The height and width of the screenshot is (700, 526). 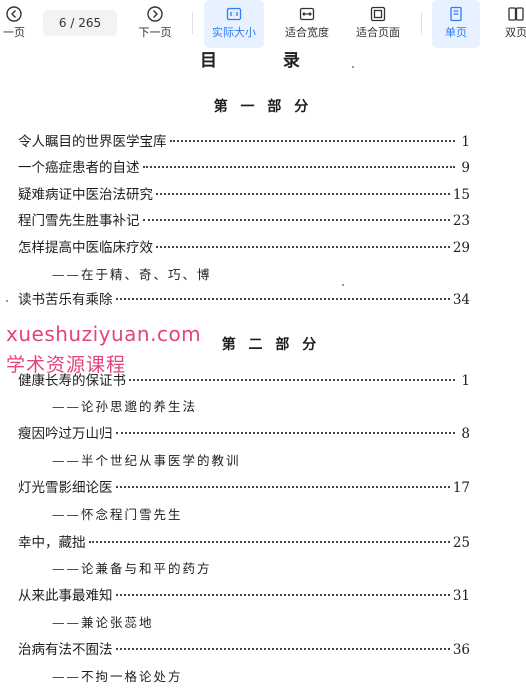 What do you see at coordinates (79, 168) in the screenshot?
I see `toc-entry-title: 一个癌症患者的自述` at bounding box center [79, 168].